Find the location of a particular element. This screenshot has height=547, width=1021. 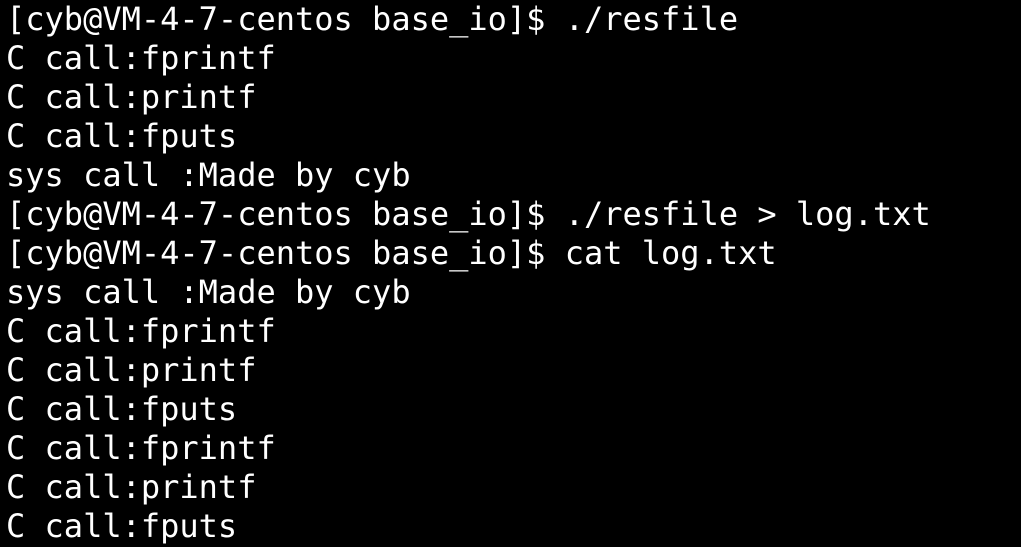

terminal-line-prompt: [cyb@VM-4-7-centos base_io]$ ./resfile is located at coordinates (372, 19).